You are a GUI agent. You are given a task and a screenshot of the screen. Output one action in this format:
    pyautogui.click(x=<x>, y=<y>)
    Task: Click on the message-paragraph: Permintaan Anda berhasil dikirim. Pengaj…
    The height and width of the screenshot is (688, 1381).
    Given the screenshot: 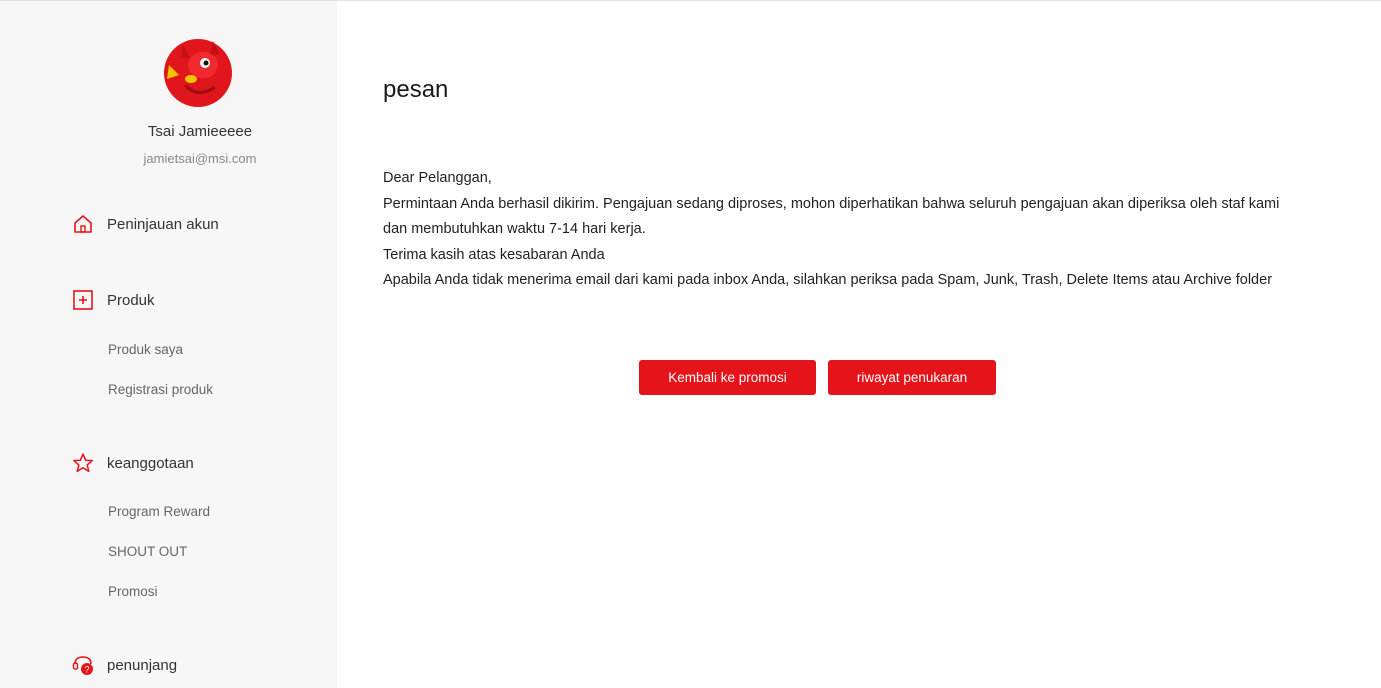 What is the action you would take?
    pyautogui.click(x=831, y=216)
    